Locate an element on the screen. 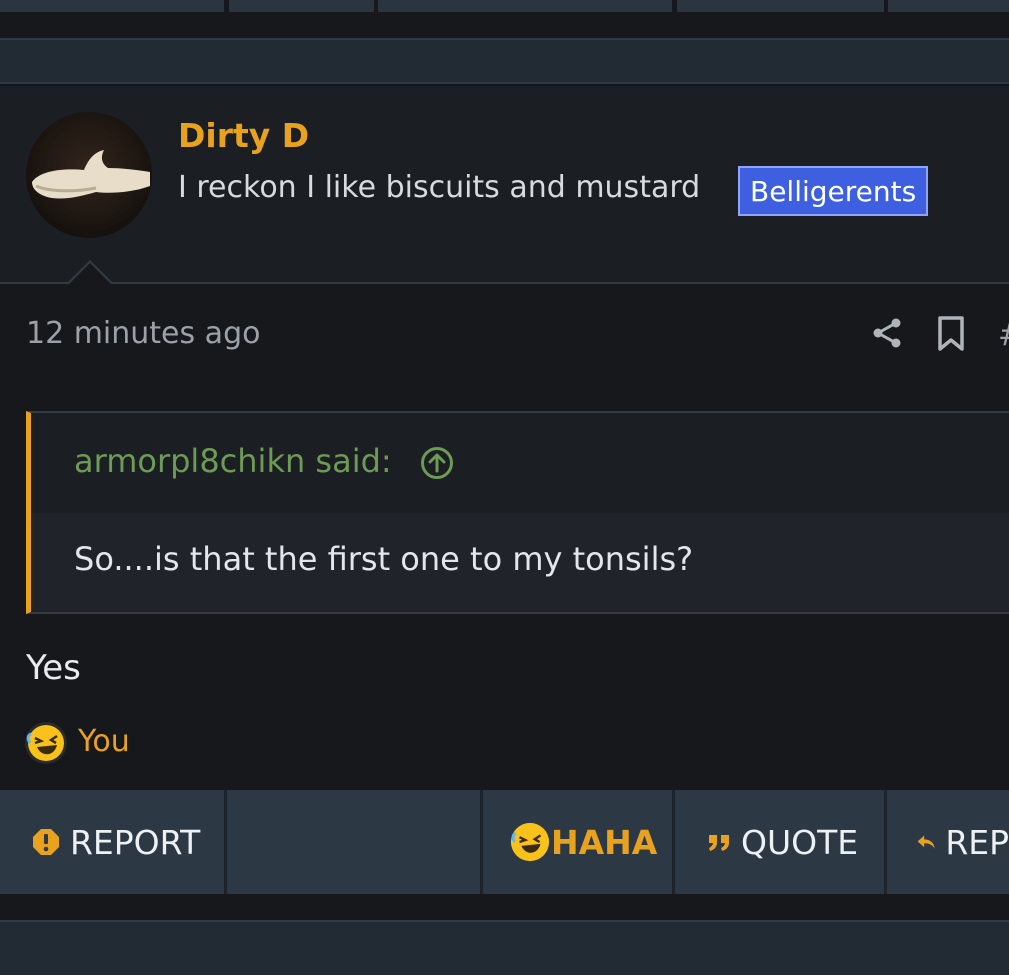  reply-label: REP is located at coordinates (977, 842).